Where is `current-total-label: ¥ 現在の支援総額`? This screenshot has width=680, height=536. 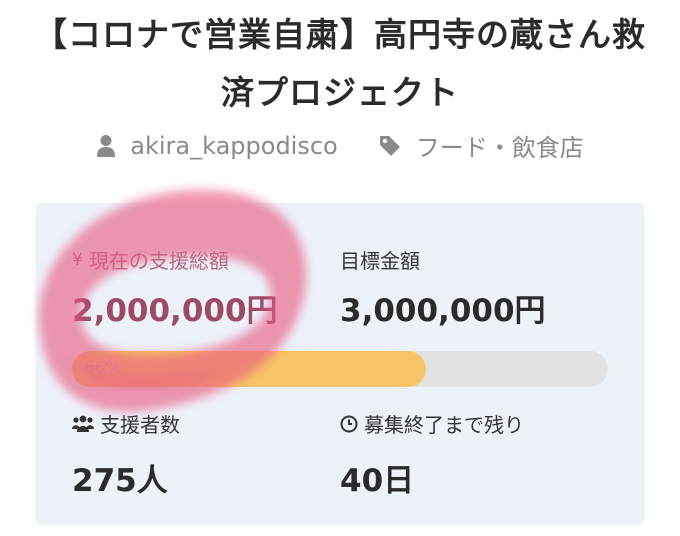
current-total-label: ¥ 現在の支援総額 is located at coordinates (150, 259).